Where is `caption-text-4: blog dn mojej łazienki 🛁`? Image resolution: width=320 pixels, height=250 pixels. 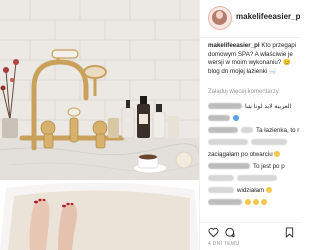 caption-text-4: blog dn mojej łazienki 🛁 is located at coordinates (242, 71).